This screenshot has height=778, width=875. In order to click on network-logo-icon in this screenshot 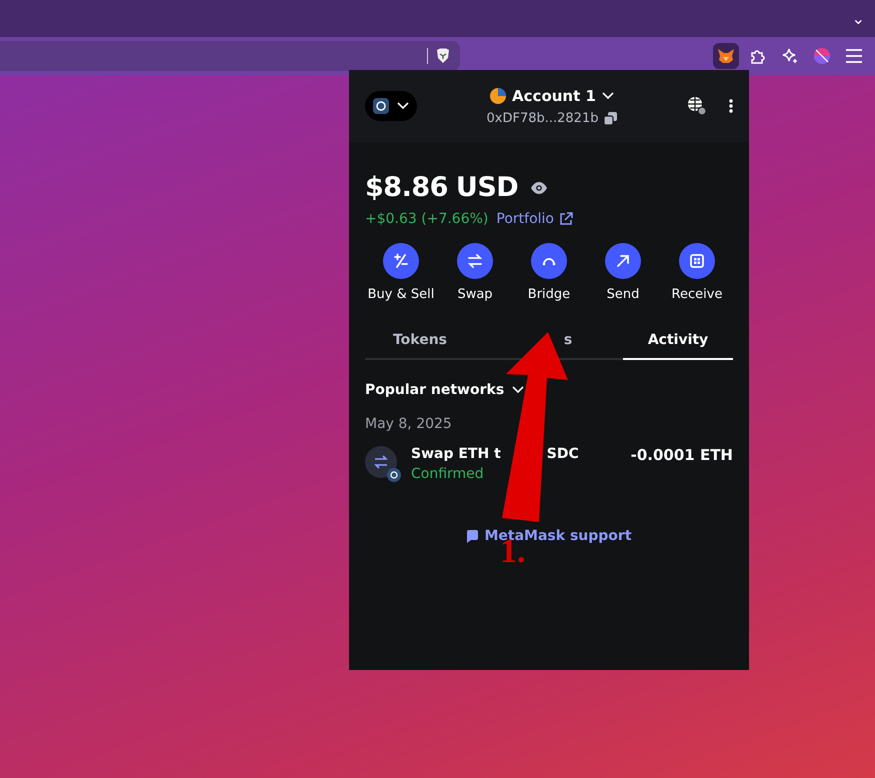, I will do `click(381, 106)`.